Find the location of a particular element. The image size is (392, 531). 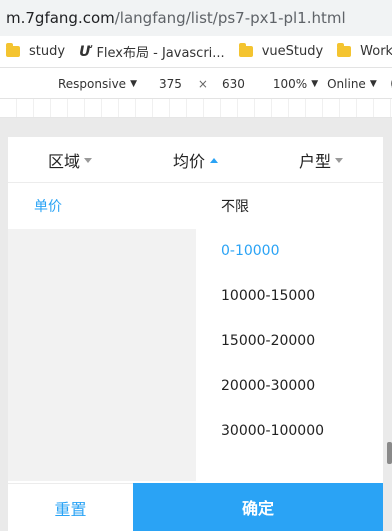

bookmark-study: study is located at coordinates (36, 51).